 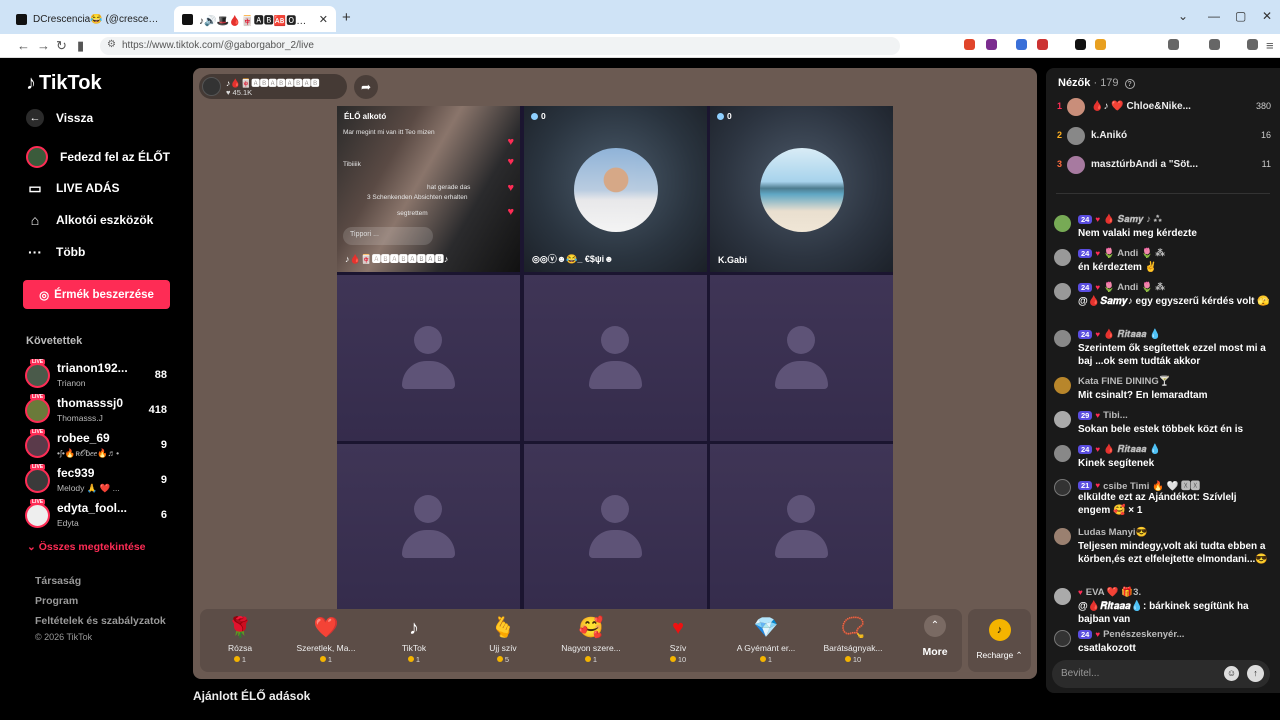 What do you see at coordinates (326, 639) in the screenshot?
I see `gift-heart-map: ❤️ Szeretlek, Ma... 1` at bounding box center [326, 639].